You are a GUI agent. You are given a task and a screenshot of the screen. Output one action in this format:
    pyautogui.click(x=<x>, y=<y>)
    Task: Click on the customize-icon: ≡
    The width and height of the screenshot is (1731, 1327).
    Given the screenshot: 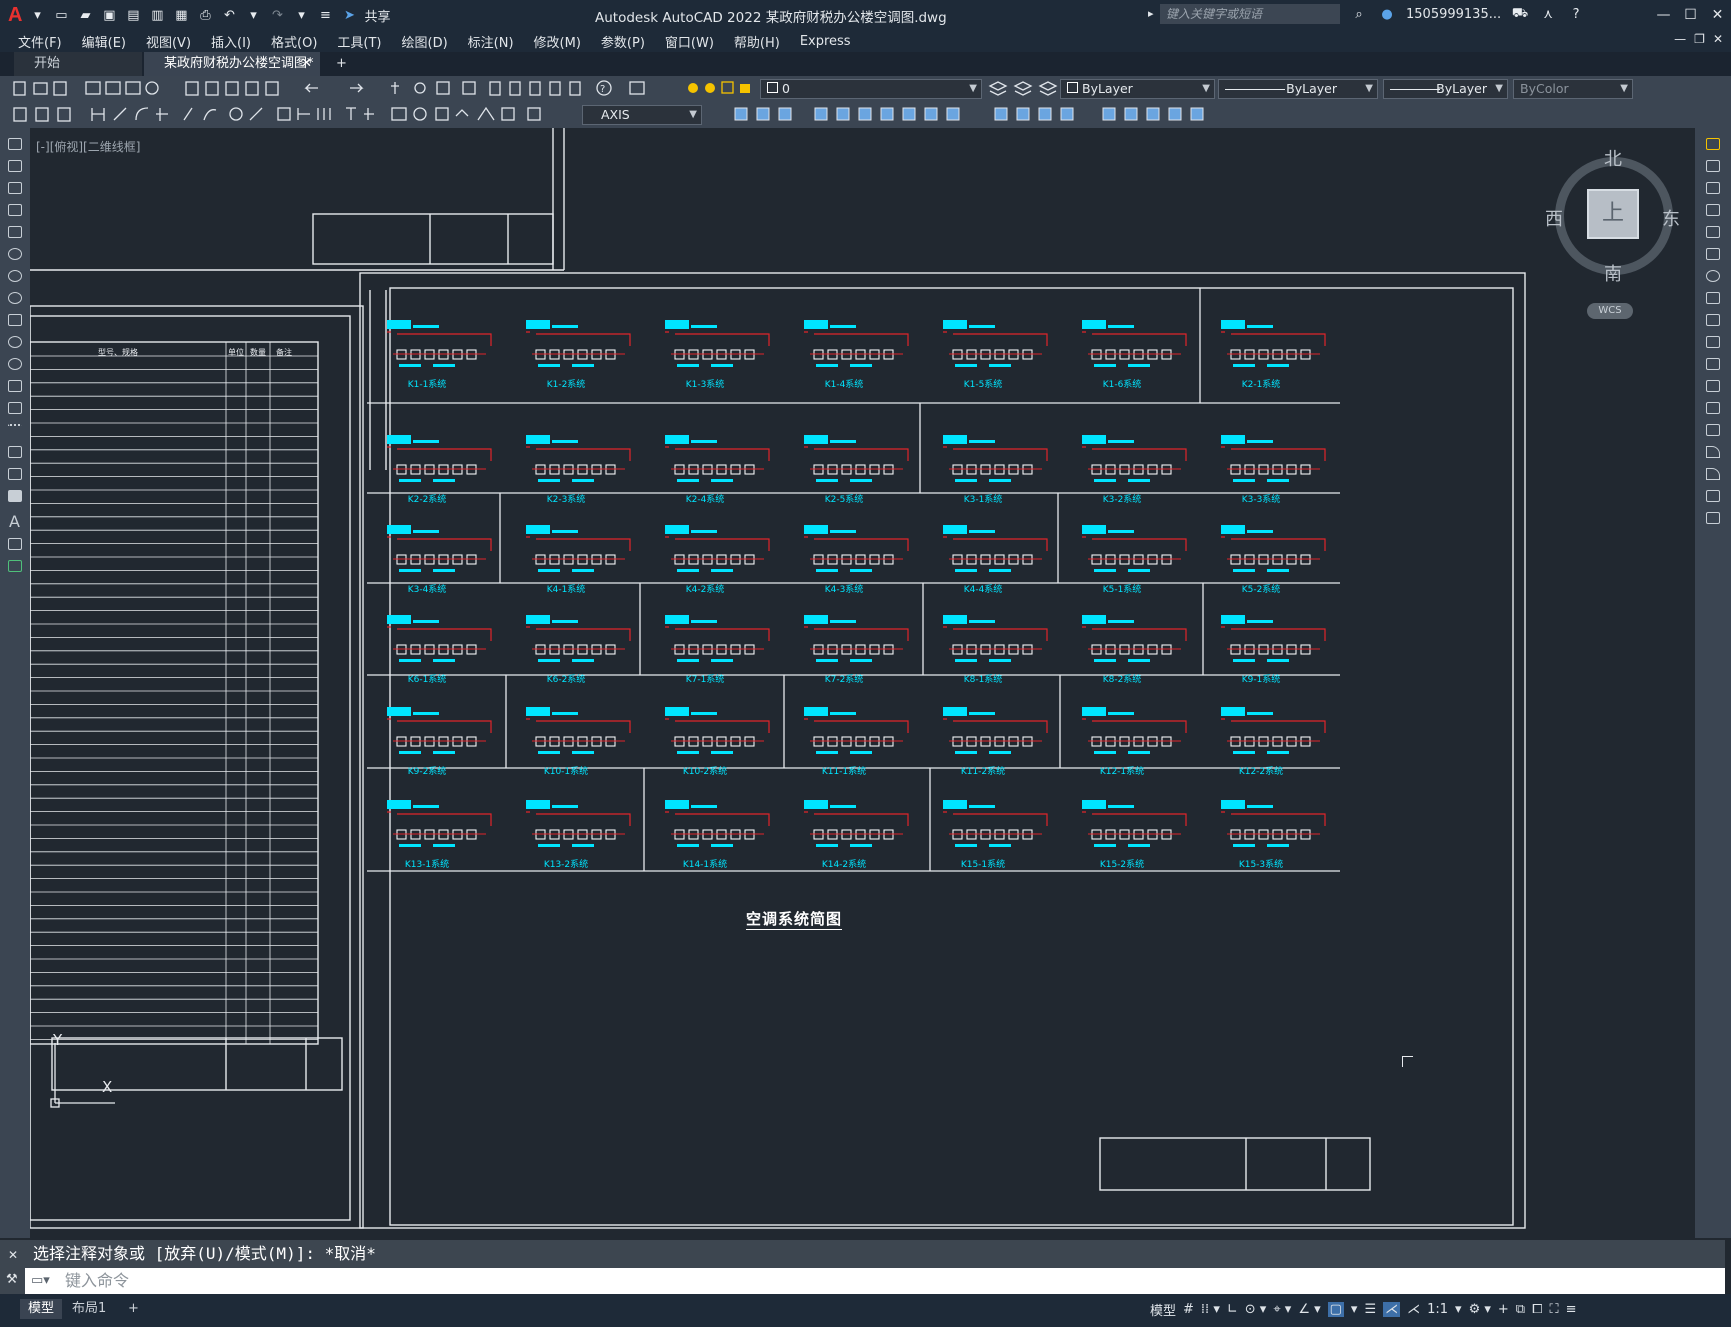 What is the action you would take?
    pyautogui.click(x=325, y=15)
    